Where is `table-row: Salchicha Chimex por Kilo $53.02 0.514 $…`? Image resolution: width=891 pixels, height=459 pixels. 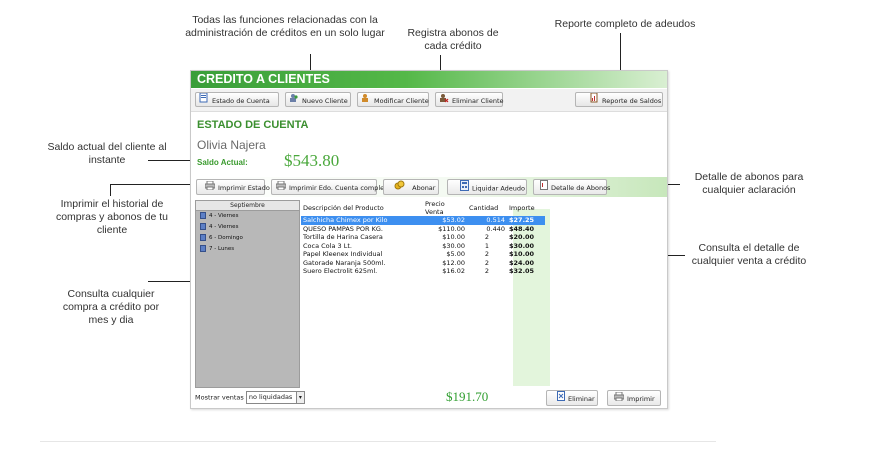
table-row: Salchicha Chimex por Kilo $53.02 0.514 $… is located at coordinates (423, 220).